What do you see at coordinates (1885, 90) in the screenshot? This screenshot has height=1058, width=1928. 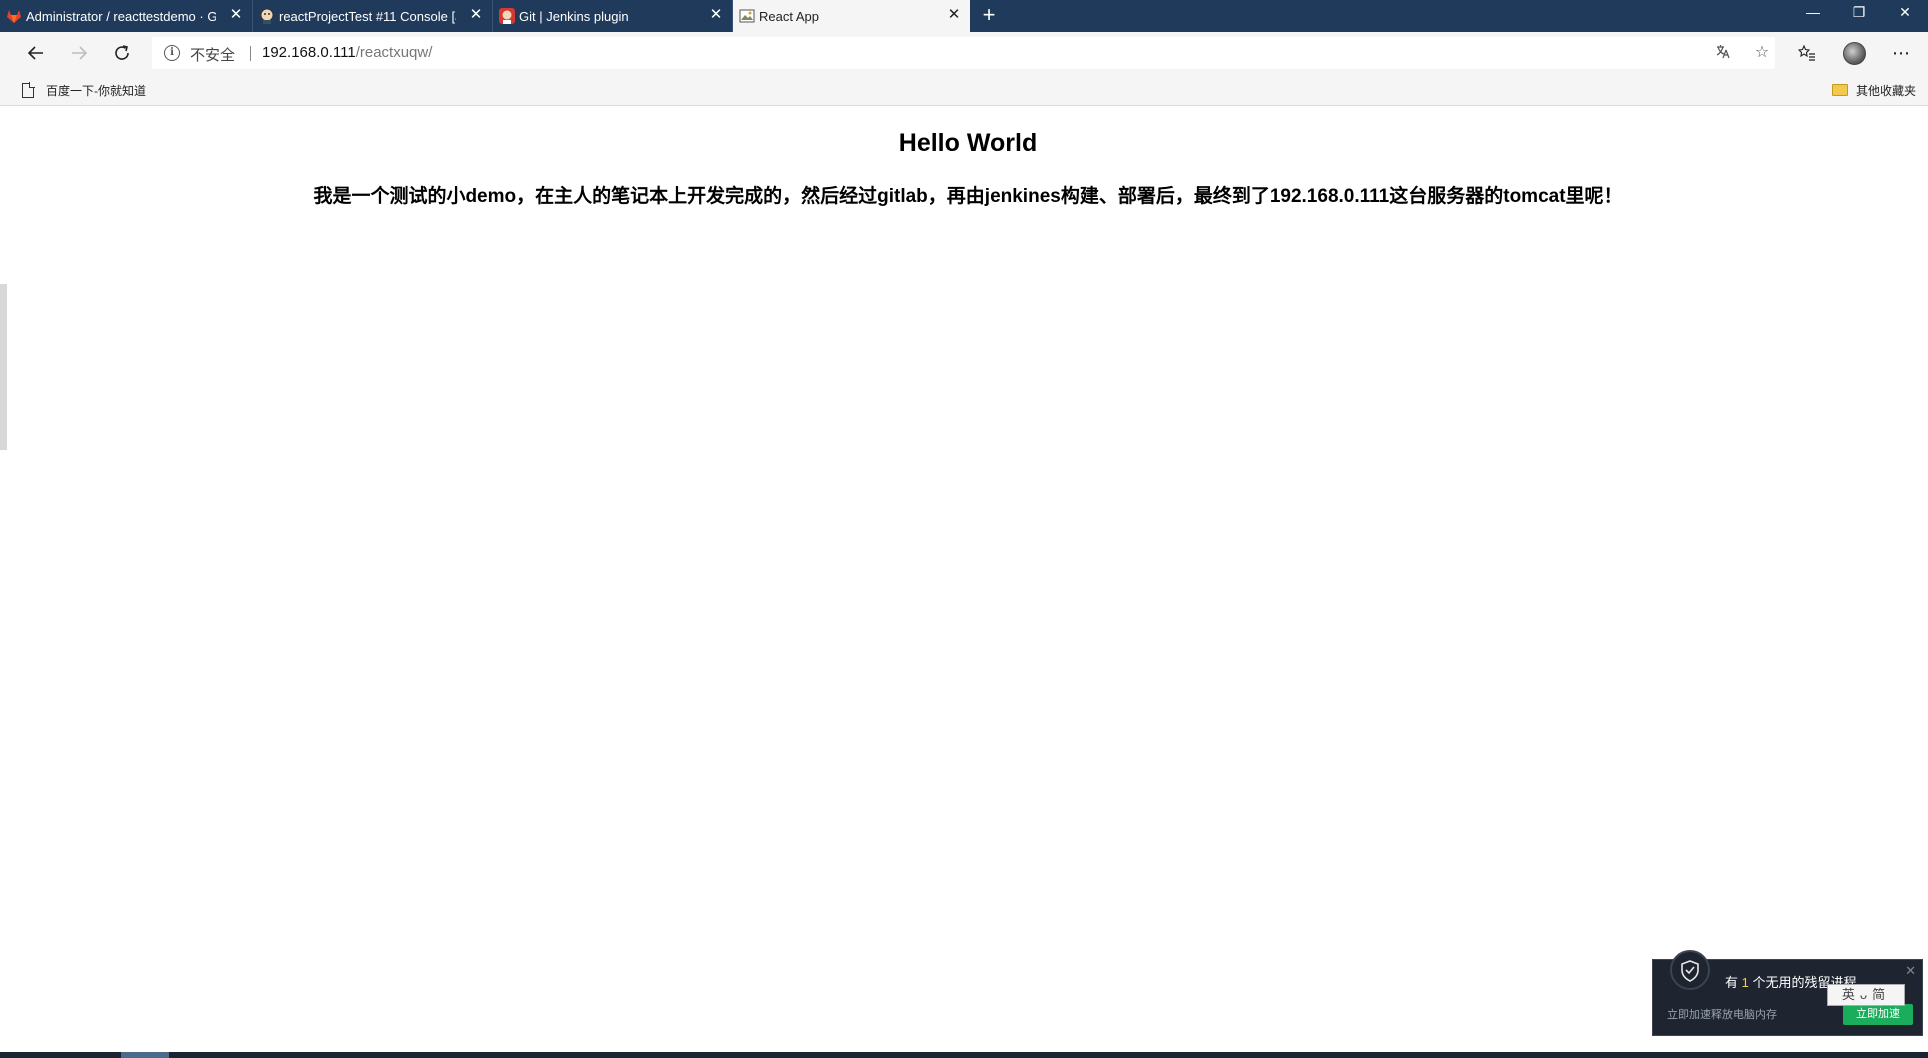 I see `other-favorites-label: 其他收藏夹` at bounding box center [1885, 90].